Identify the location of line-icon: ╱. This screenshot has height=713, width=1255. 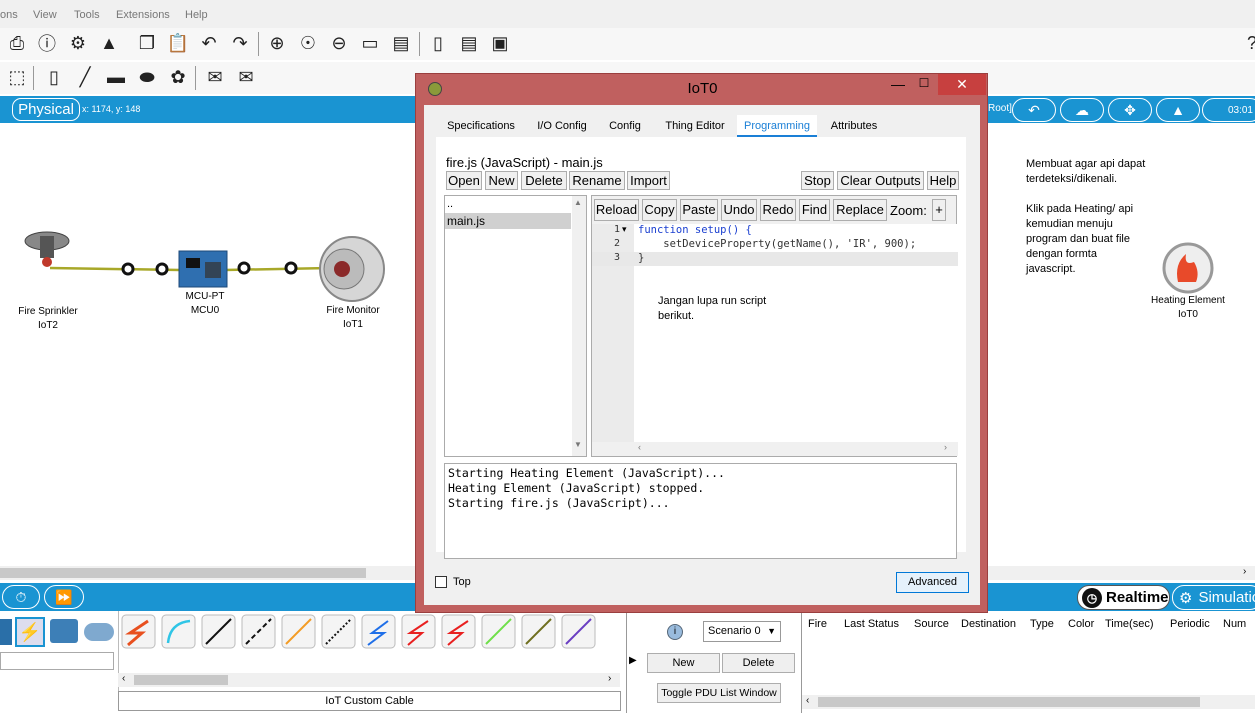
(85, 77).